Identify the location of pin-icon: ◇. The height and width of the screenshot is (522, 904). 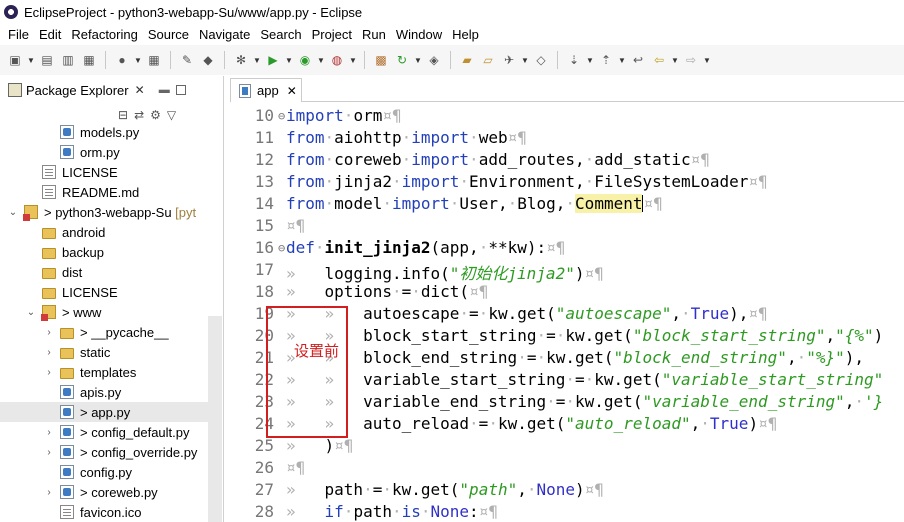
(541, 60).